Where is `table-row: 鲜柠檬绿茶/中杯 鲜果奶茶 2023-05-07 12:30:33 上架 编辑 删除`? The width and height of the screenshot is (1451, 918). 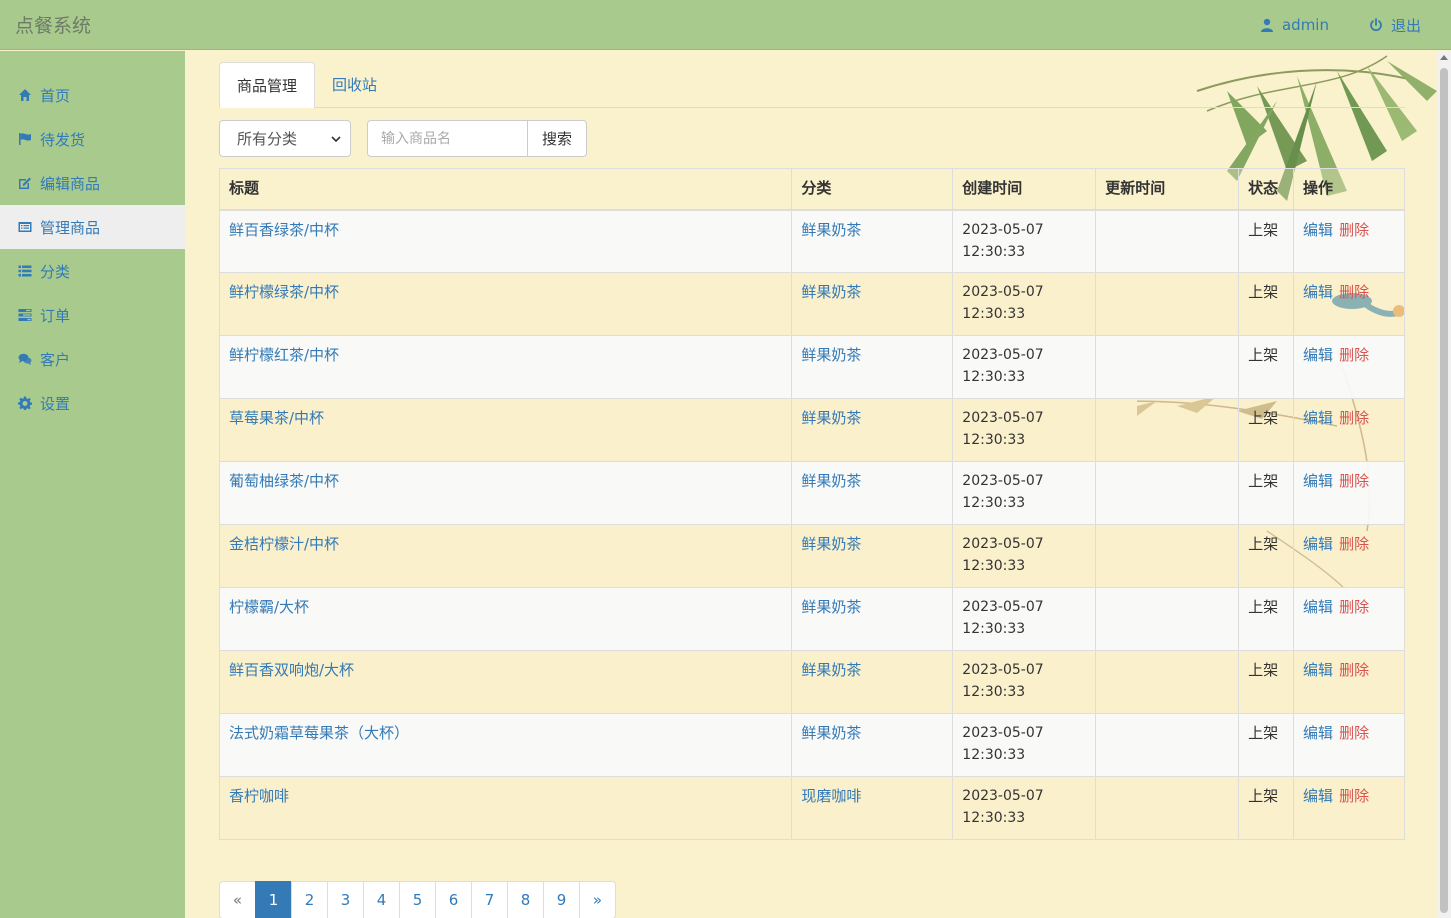
table-row: 鲜柠檬绿茶/中杯 鲜果奶茶 2023-05-07 12:30:33 上架 编辑 删除 is located at coordinates (811, 304).